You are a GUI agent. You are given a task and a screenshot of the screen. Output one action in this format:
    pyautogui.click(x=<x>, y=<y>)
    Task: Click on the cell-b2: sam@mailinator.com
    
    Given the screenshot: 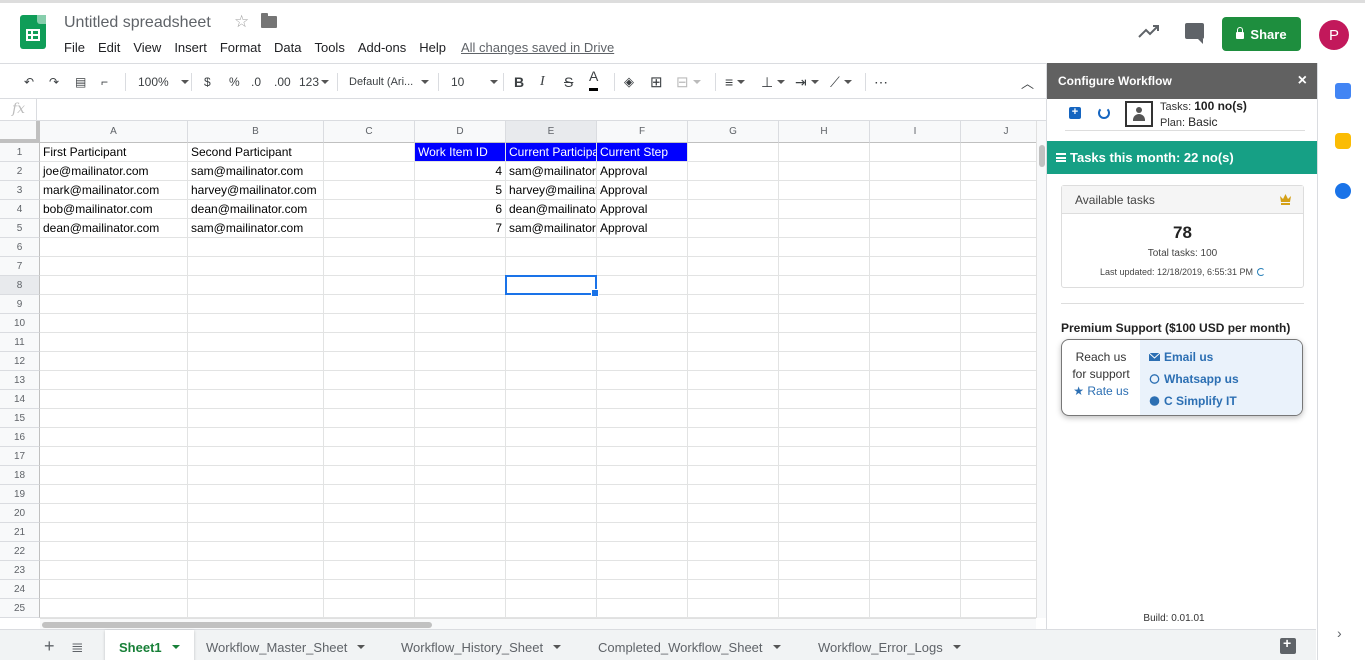 What is the action you would take?
    pyautogui.click(x=256, y=171)
    